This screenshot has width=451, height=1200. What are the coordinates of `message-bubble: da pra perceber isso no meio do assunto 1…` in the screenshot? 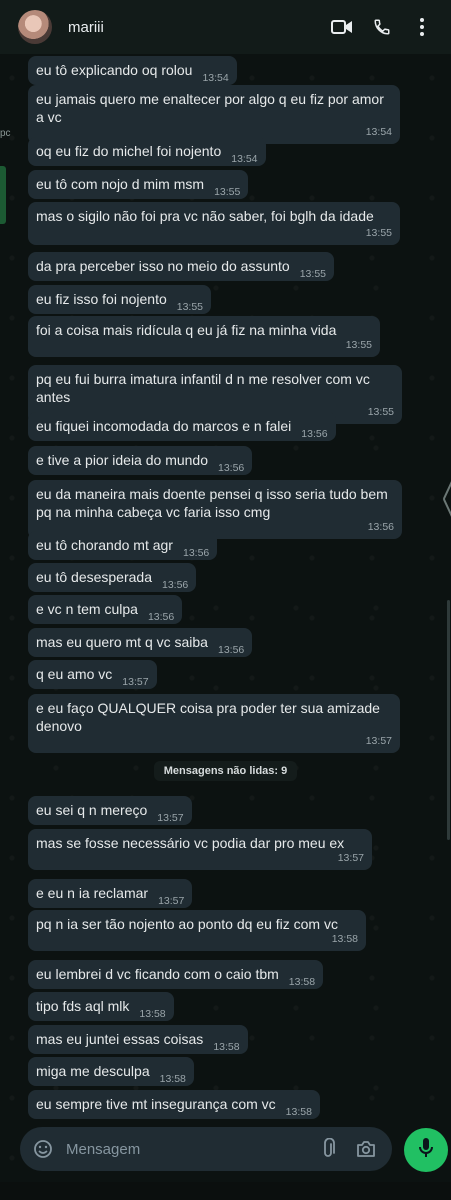 It's located at (181, 266).